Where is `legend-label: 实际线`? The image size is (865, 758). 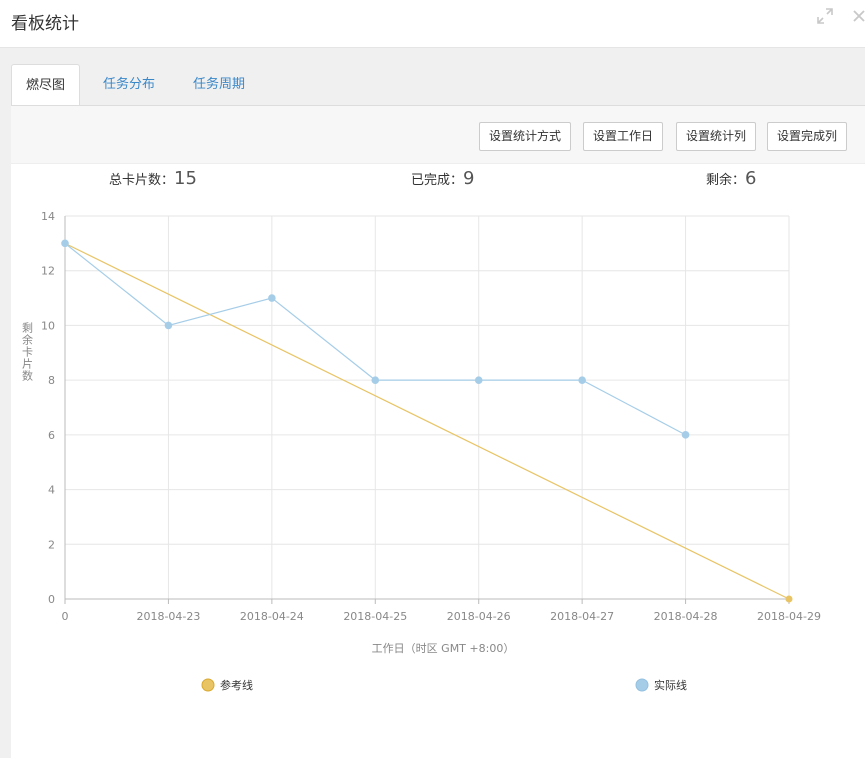
legend-label: 实际线 is located at coordinates (670, 685).